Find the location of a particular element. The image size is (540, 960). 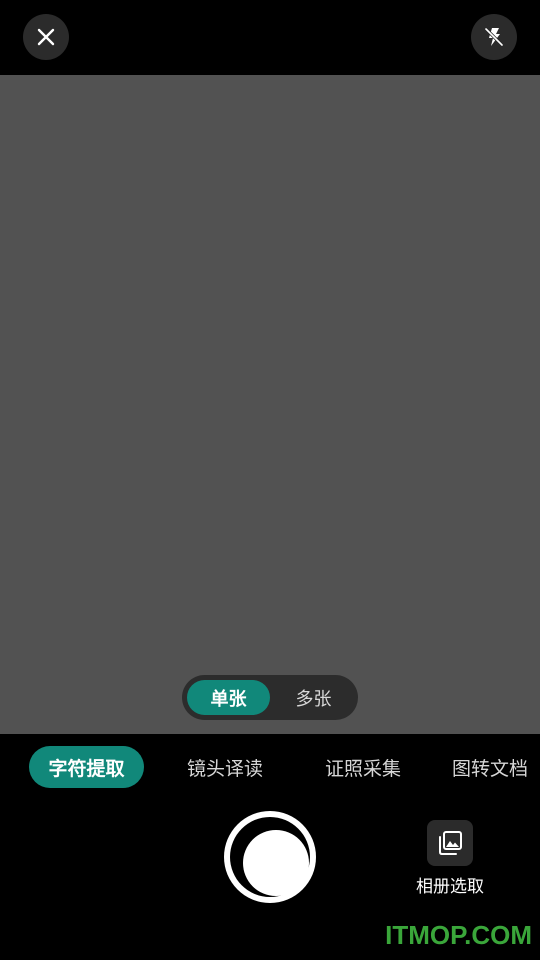

capture-mode-toggle: 单张 多张 is located at coordinates (270, 697).